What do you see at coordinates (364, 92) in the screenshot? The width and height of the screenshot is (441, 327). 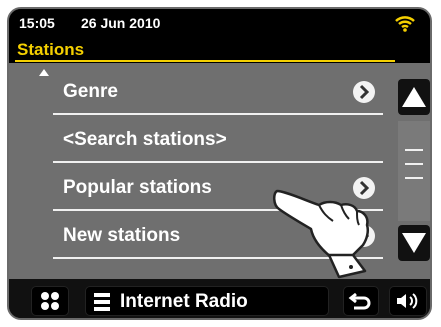 I see `chevron-right-icon` at bounding box center [364, 92].